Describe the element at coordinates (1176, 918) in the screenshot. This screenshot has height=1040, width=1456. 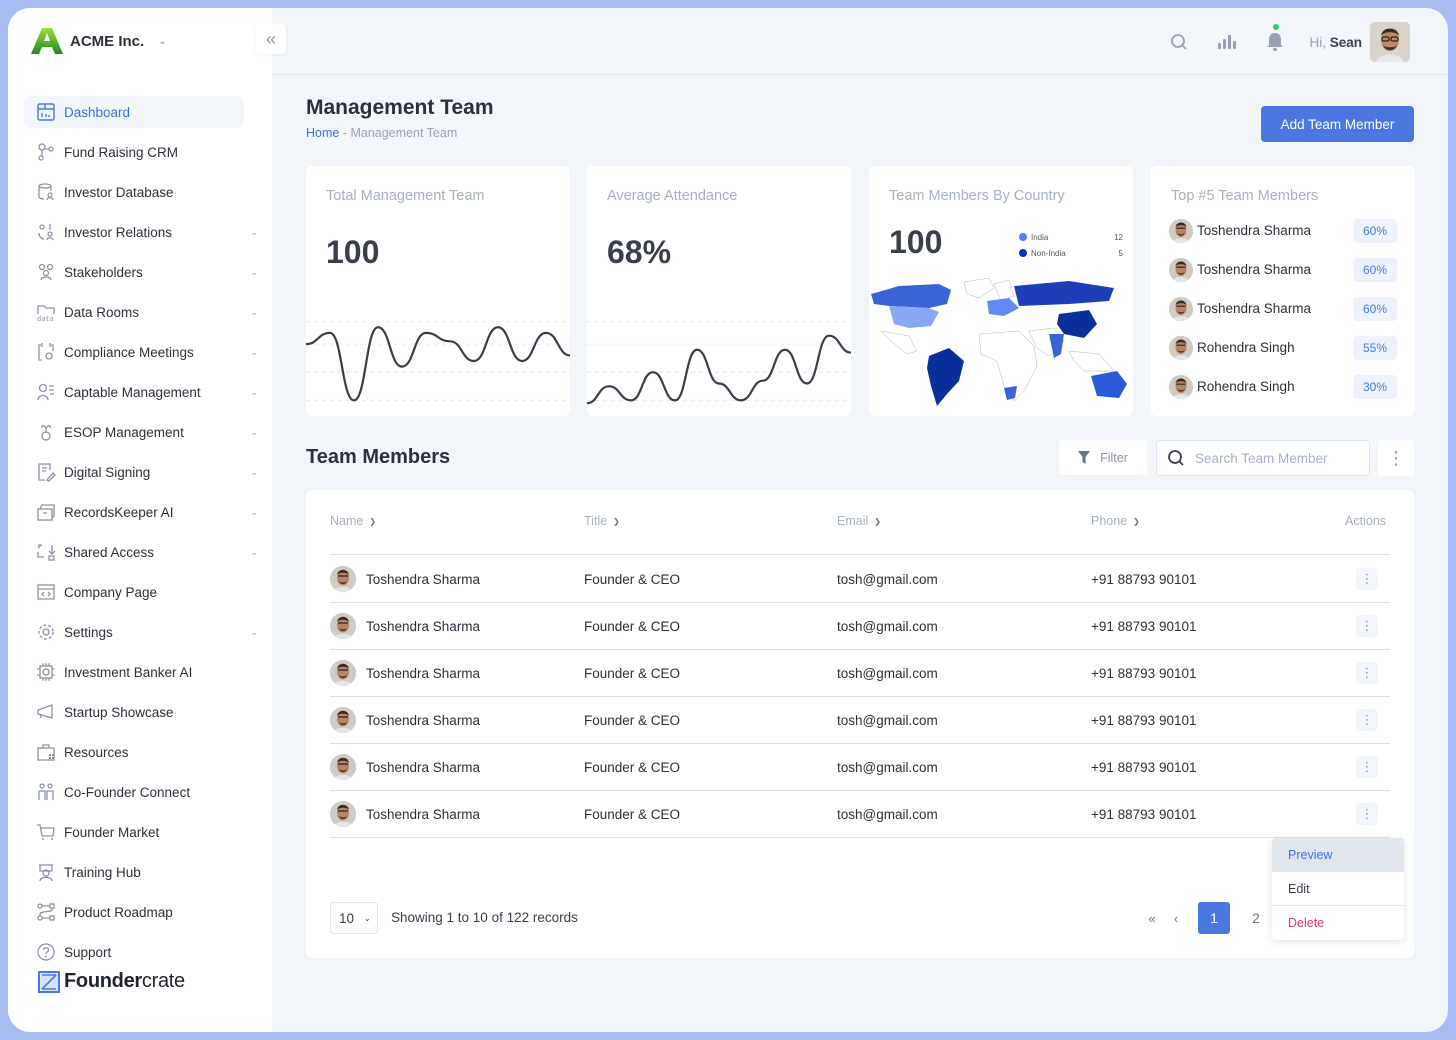
I see `prev-page-button: ‹` at that location.